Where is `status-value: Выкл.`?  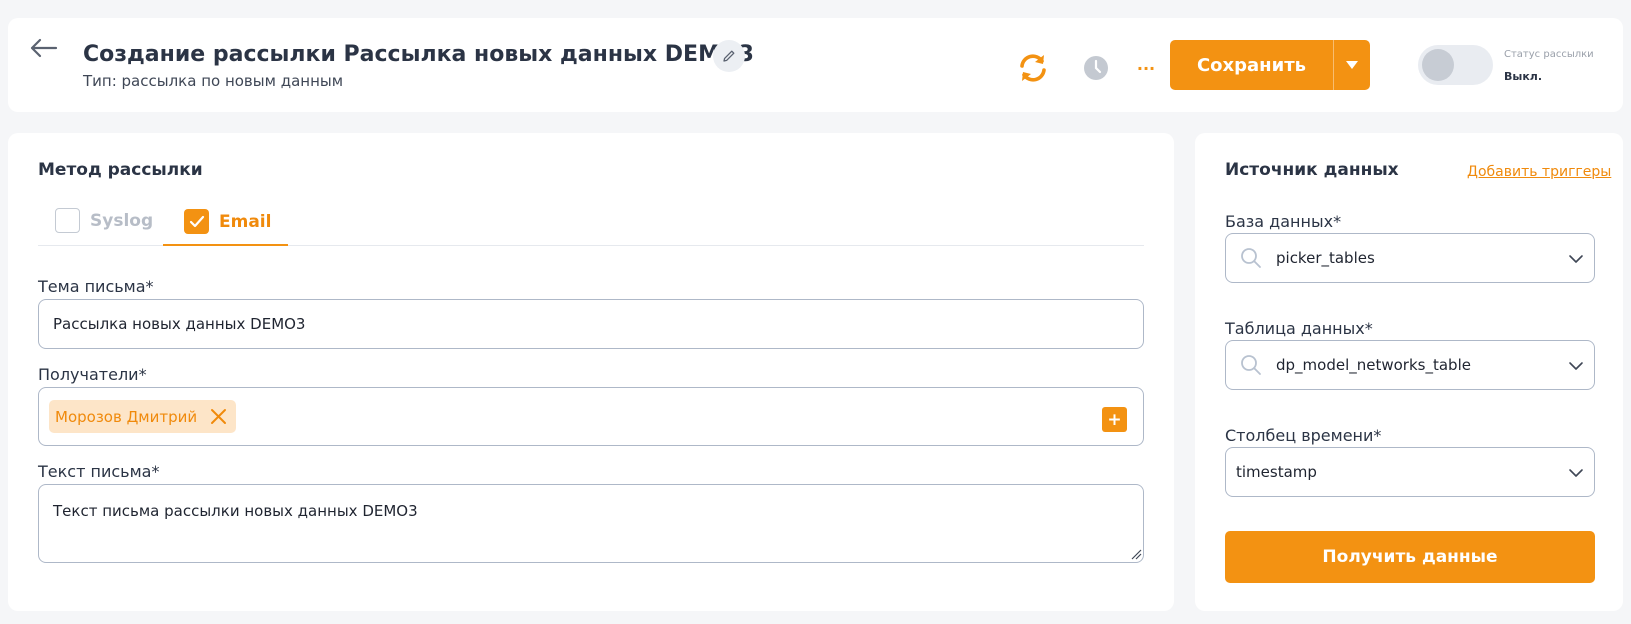 status-value: Выкл. is located at coordinates (1523, 76).